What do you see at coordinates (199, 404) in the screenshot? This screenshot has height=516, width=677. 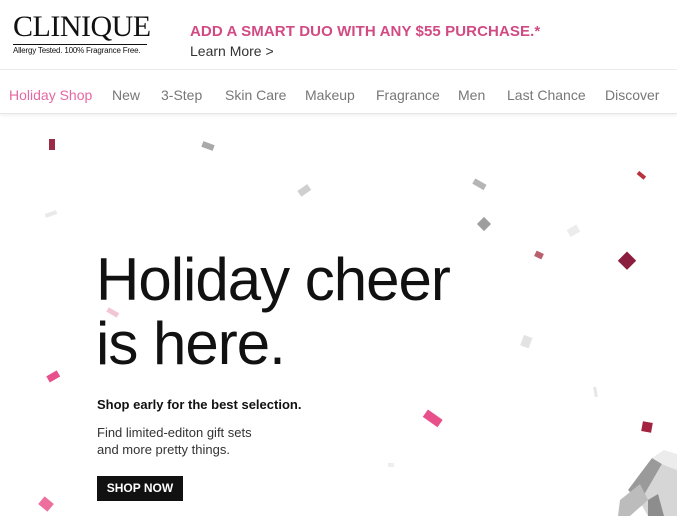 I see `hero-subhead: Shop early for the best selection.` at bounding box center [199, 404].